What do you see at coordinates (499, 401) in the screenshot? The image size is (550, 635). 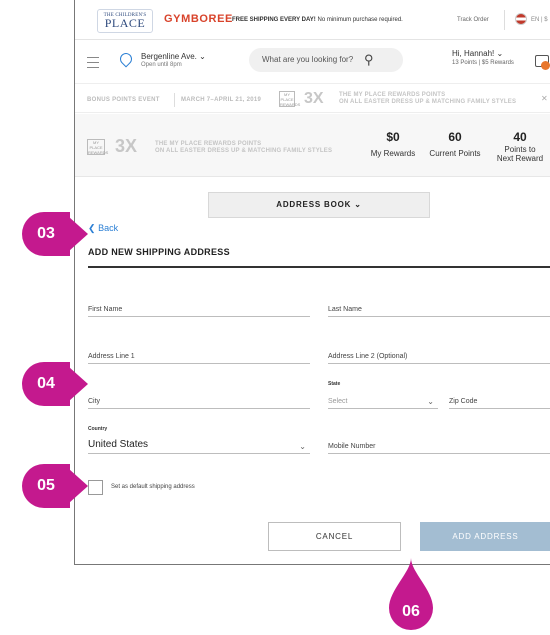 I see `zip-code-field: Zip Code` at bounding box center [499, 401].